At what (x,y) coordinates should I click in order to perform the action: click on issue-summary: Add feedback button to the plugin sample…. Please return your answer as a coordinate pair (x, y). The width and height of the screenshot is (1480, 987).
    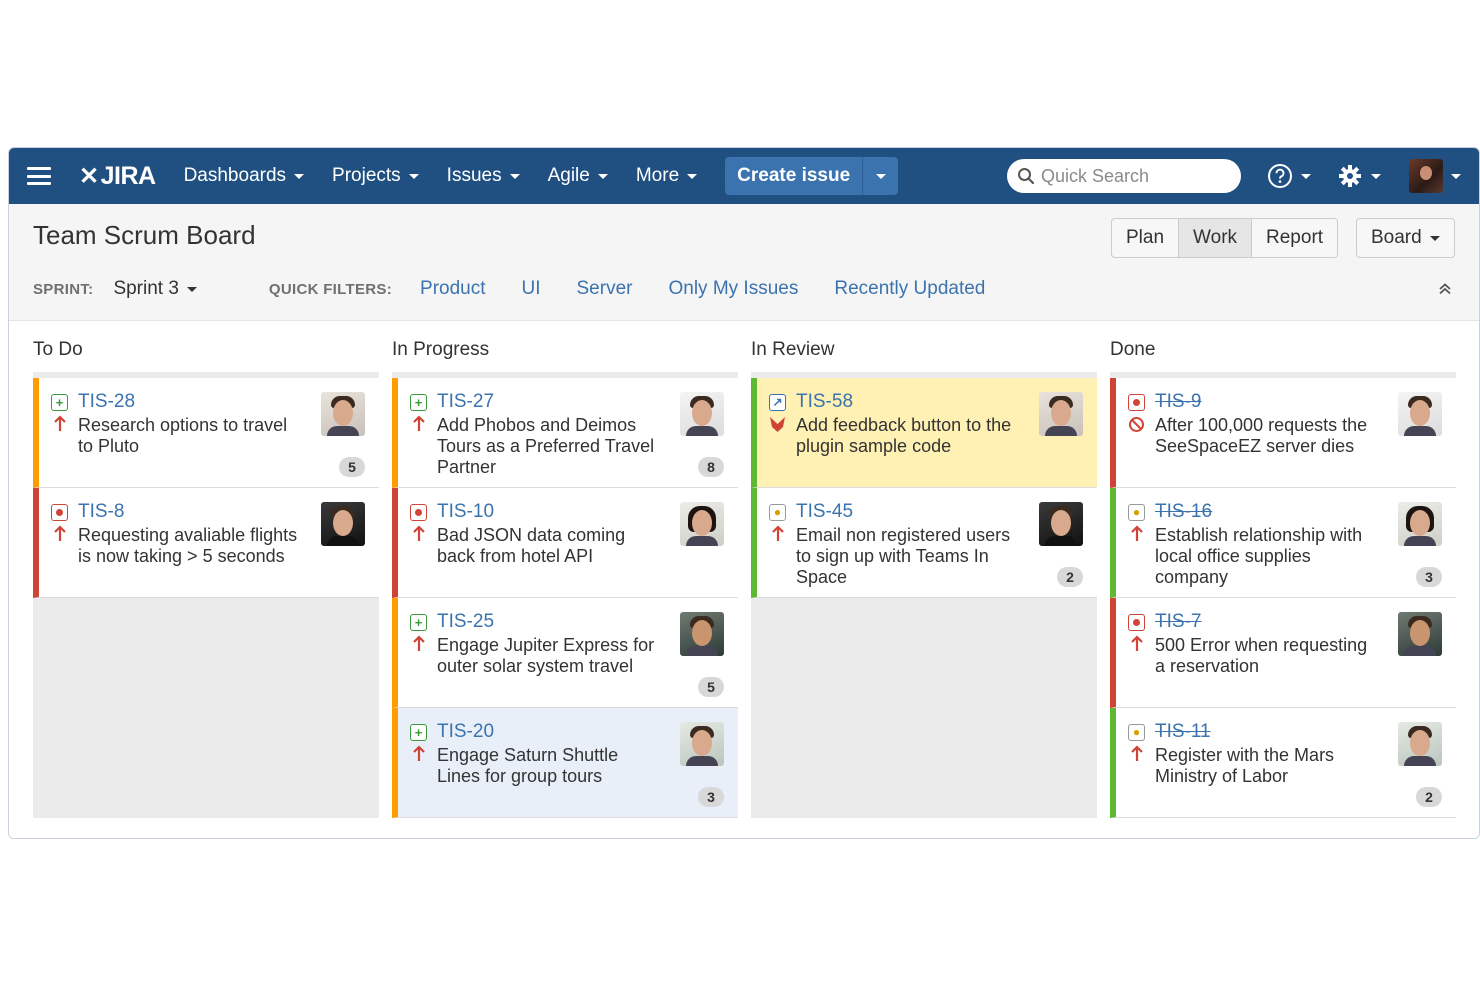
    Looking at the image, I should click on (904, 435).